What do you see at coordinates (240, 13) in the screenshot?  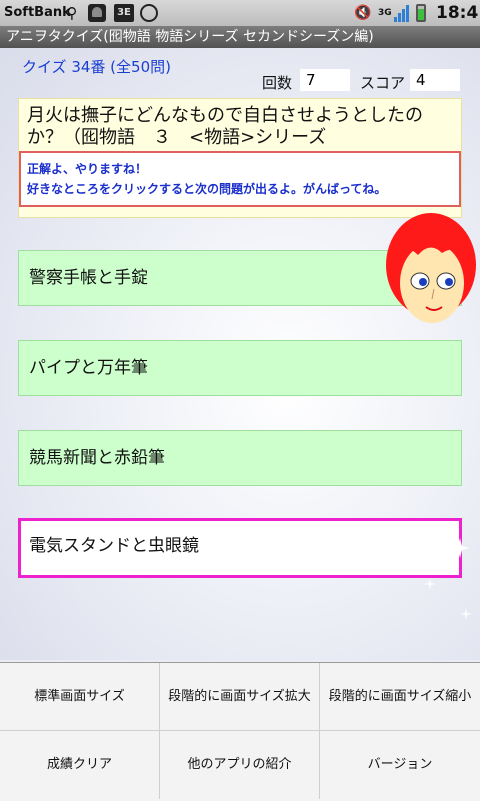 I see `status-bar: SoftBank ⚲ 3E 🔇 3G 18:41` at bounding box center [240, 13].